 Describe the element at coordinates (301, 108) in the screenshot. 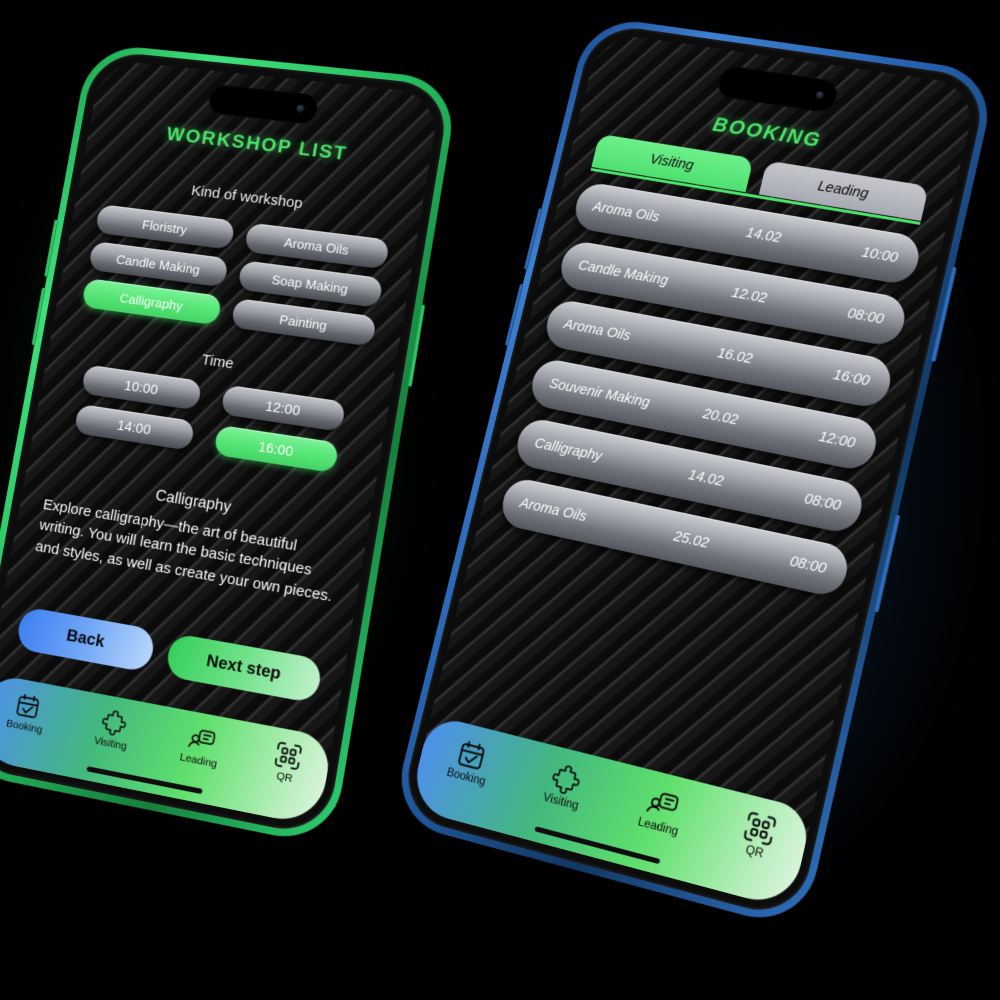

I see `front-camera-icon-left` at that location.